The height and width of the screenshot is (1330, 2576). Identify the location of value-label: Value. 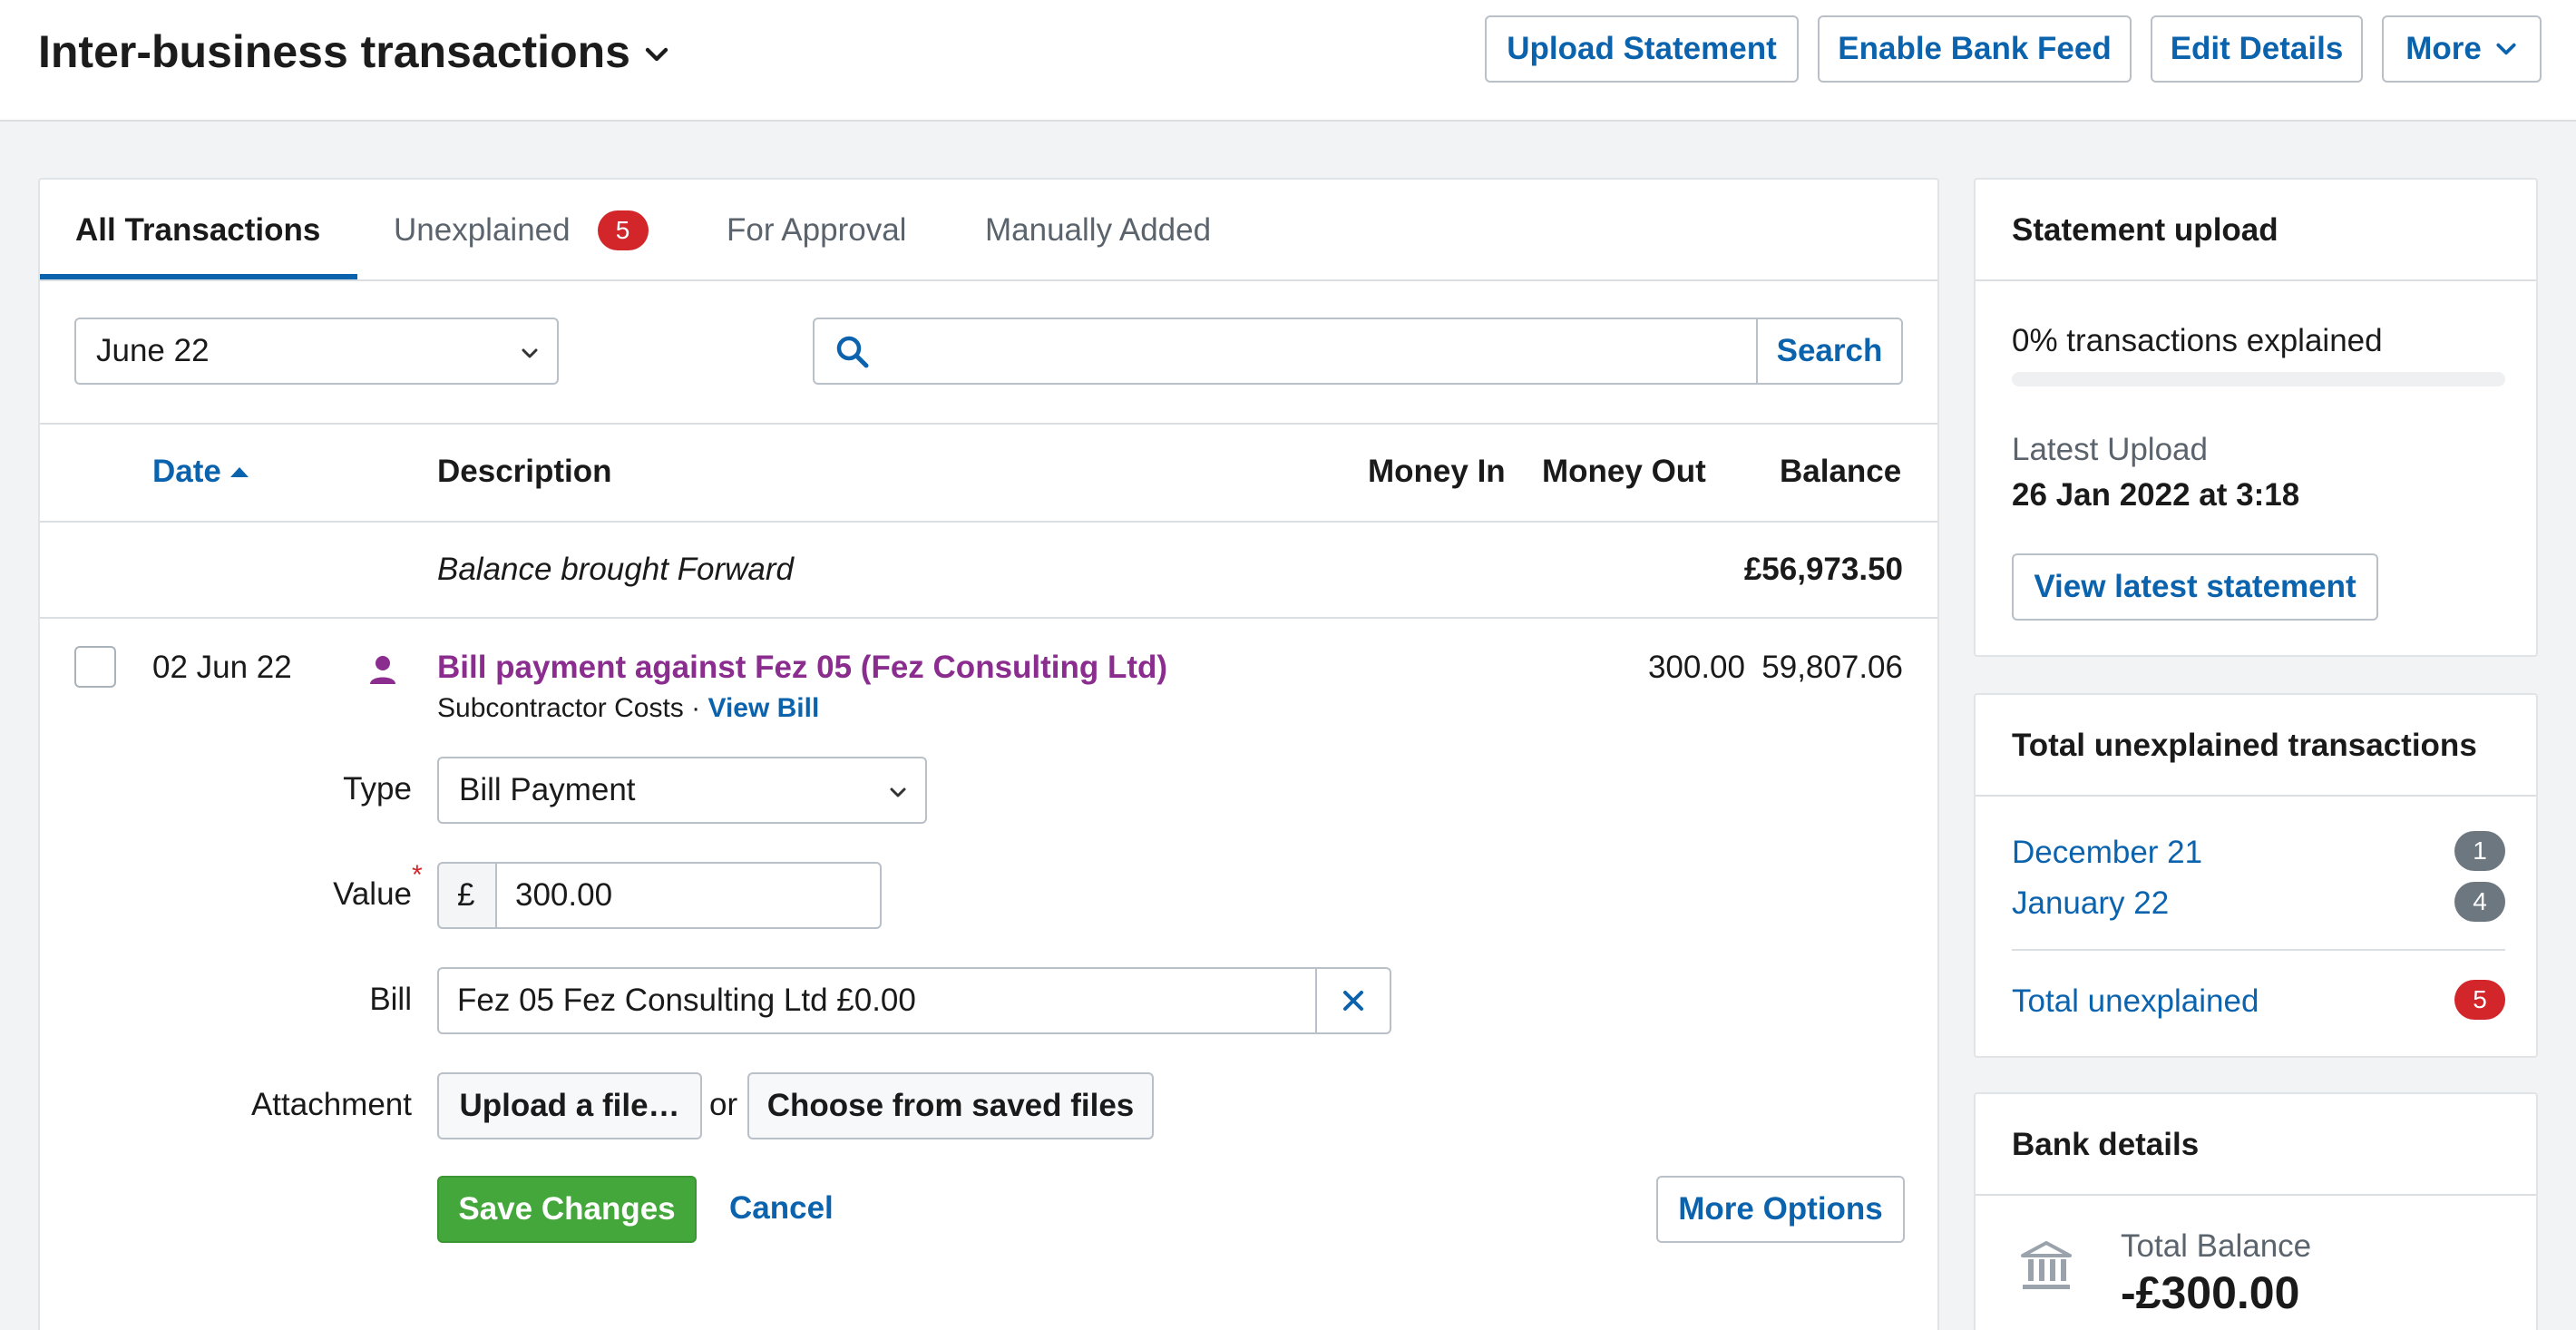
(372, 894).